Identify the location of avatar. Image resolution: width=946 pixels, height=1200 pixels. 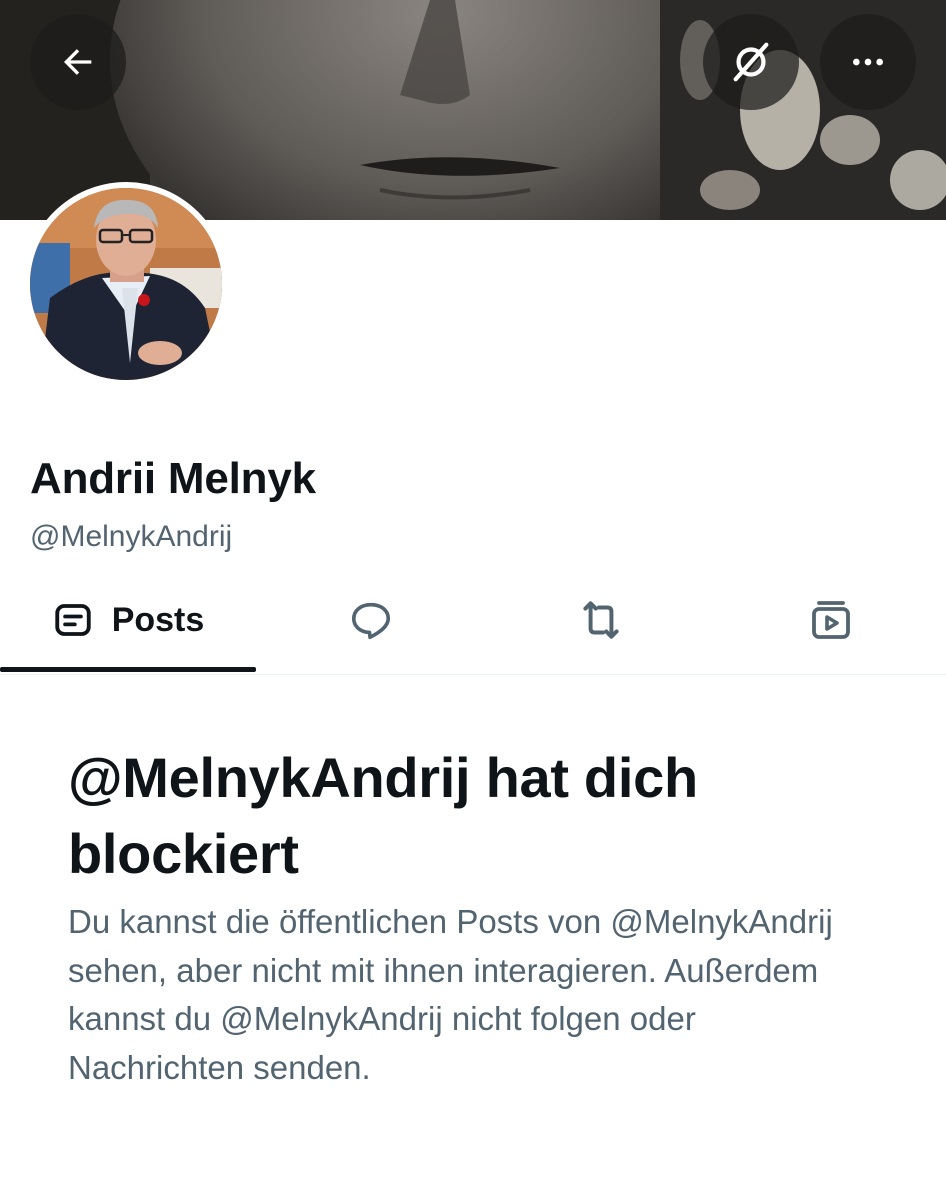
(126, 284).